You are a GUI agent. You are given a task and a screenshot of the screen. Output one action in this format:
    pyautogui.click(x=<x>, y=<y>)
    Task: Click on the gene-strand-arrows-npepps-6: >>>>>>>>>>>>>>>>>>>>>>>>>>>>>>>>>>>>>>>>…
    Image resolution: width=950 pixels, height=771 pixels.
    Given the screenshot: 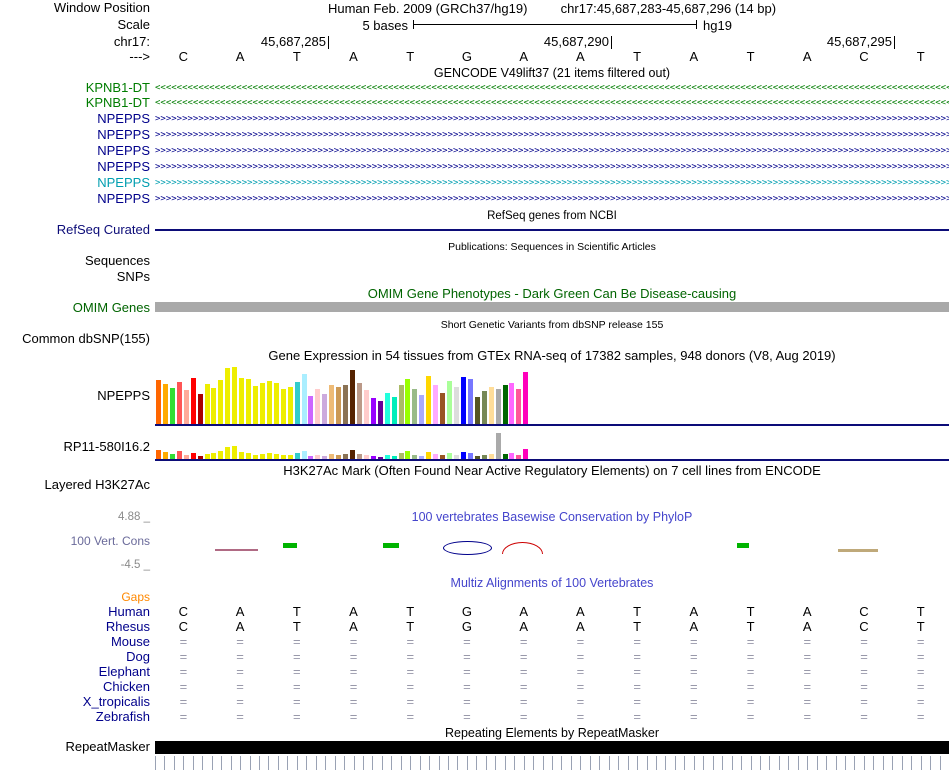 What is the action you would take?
    pyautogui.click(x=552, y=183)
    